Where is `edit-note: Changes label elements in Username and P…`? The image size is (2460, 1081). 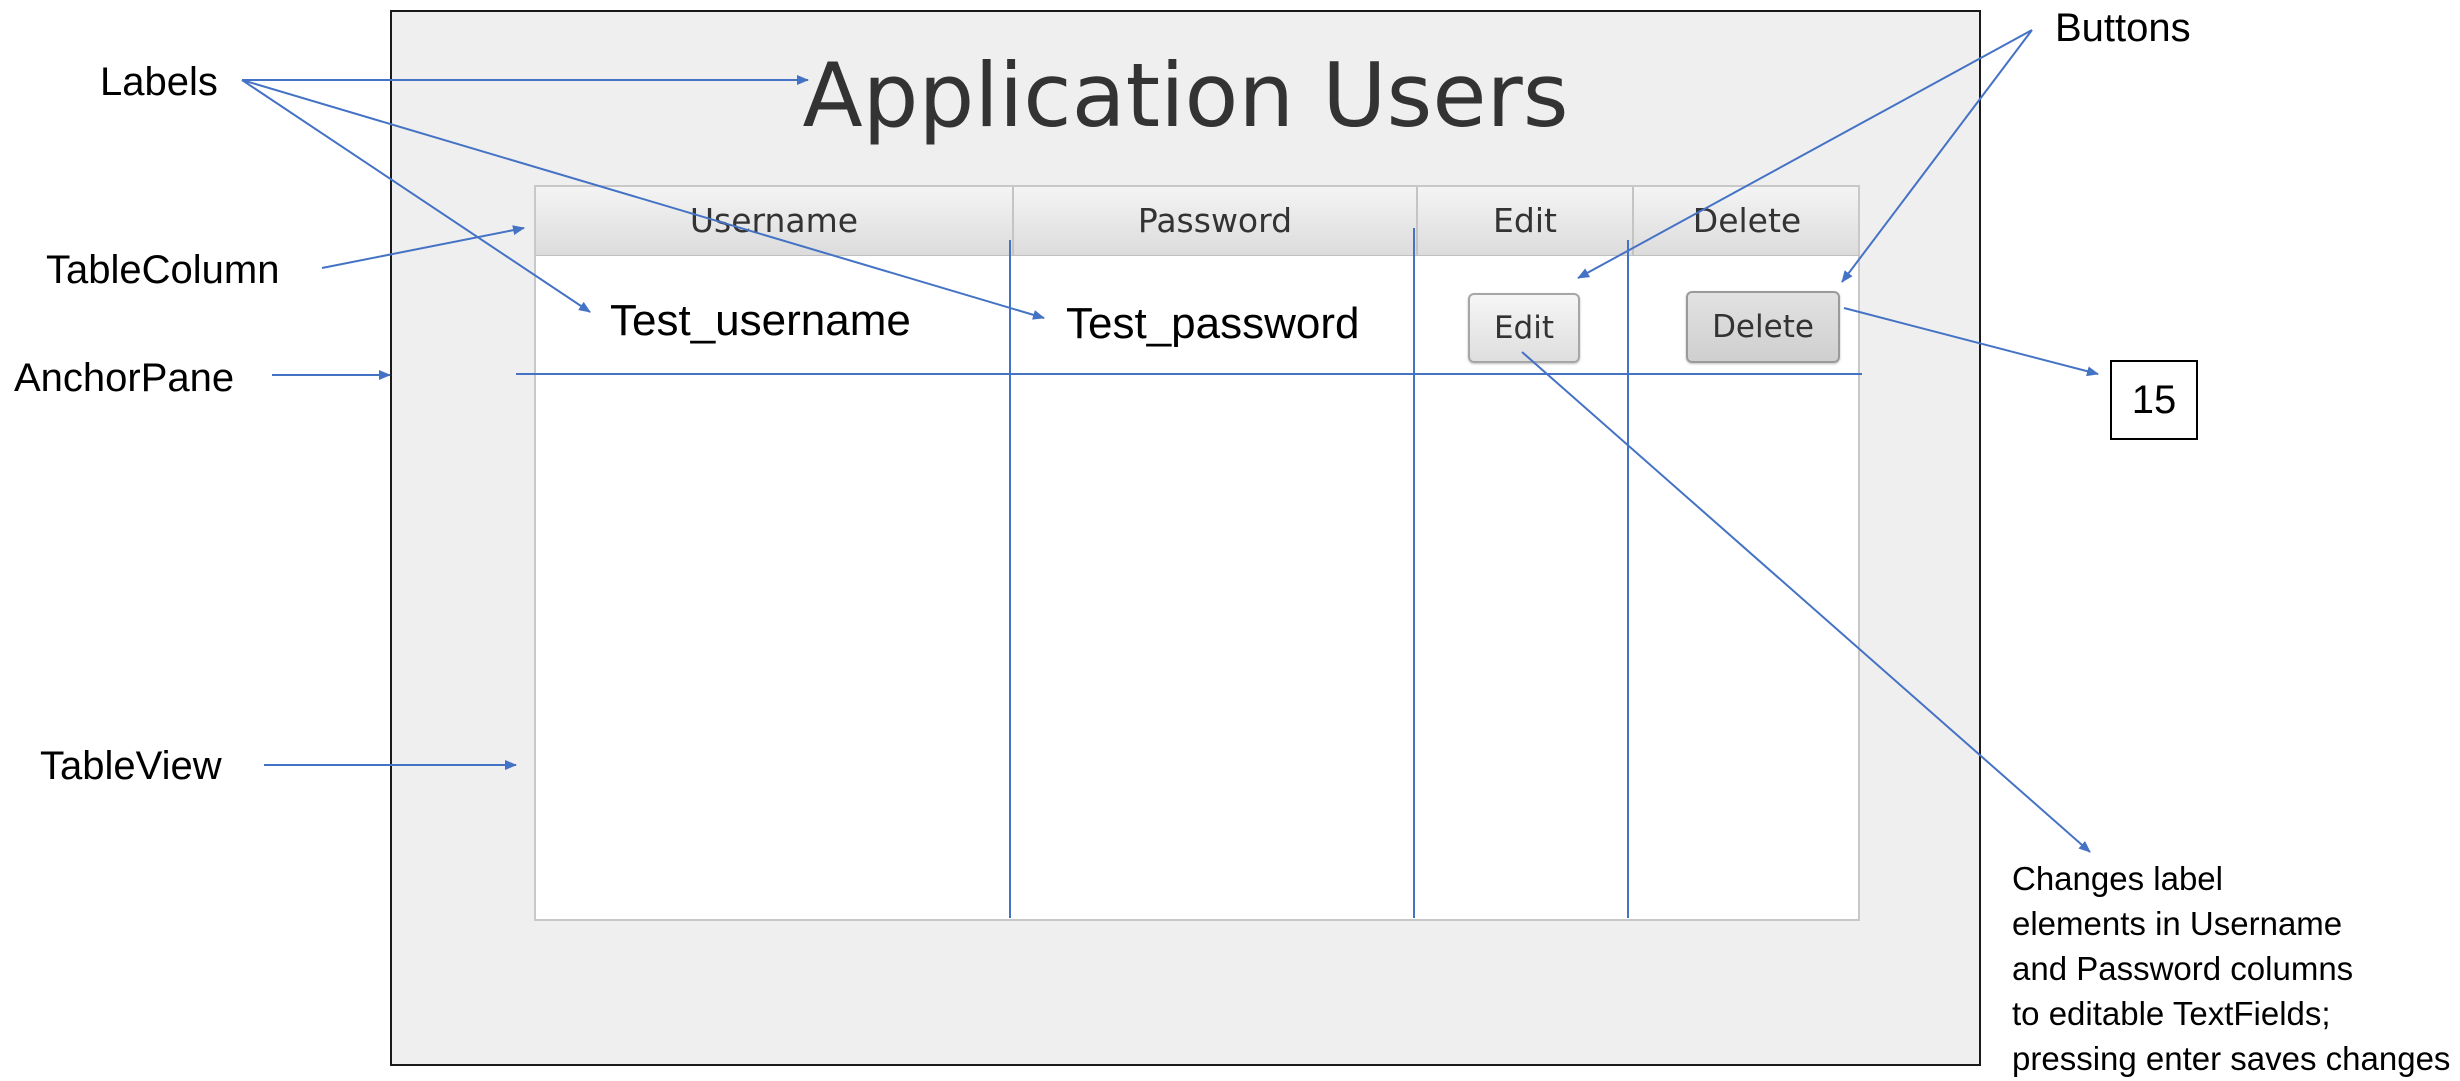
edit-note: Changes label elements in Username and P… is located at coordinates (2232, 968).